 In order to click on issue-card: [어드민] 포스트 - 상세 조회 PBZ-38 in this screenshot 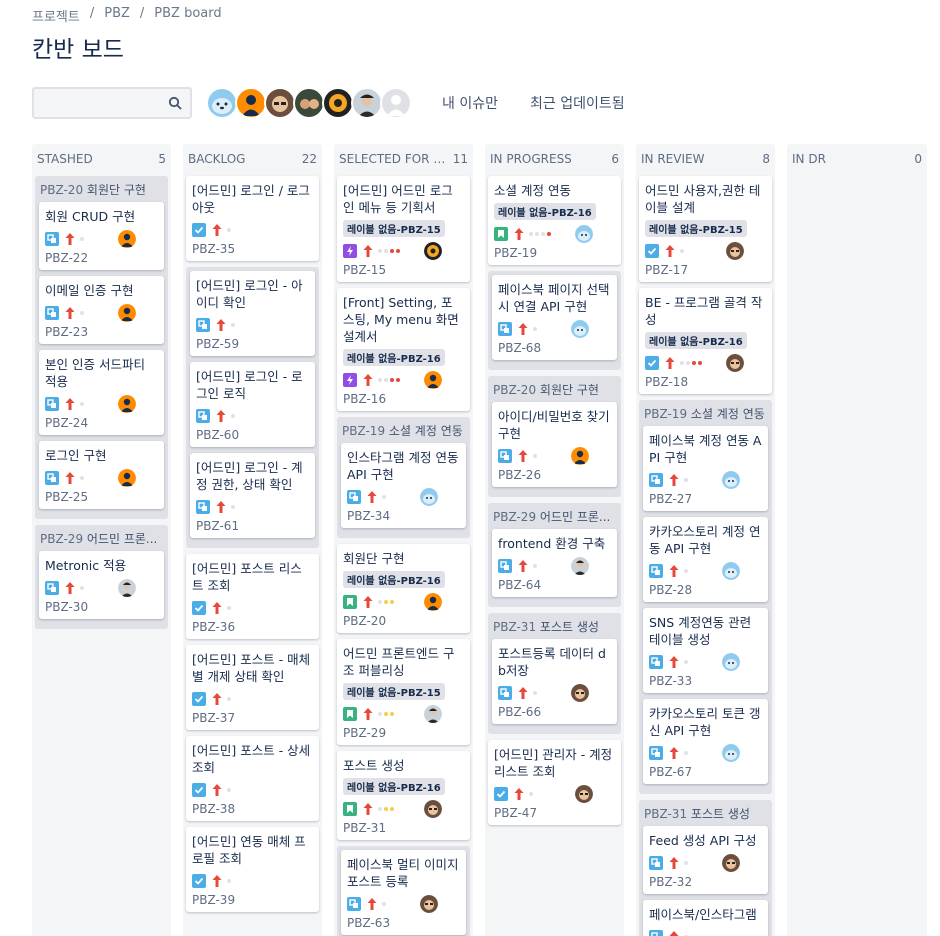, I will do `click(252, 778)`.